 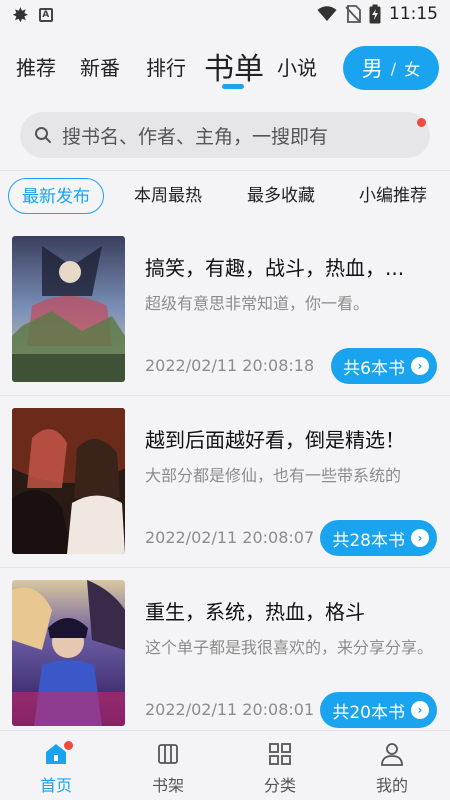 What do you see at coordinates (273, 475) in the screenshot?
I see `card-description: 大部分都是修仙，也有一些带系统的` at bounding box center [273, 475].